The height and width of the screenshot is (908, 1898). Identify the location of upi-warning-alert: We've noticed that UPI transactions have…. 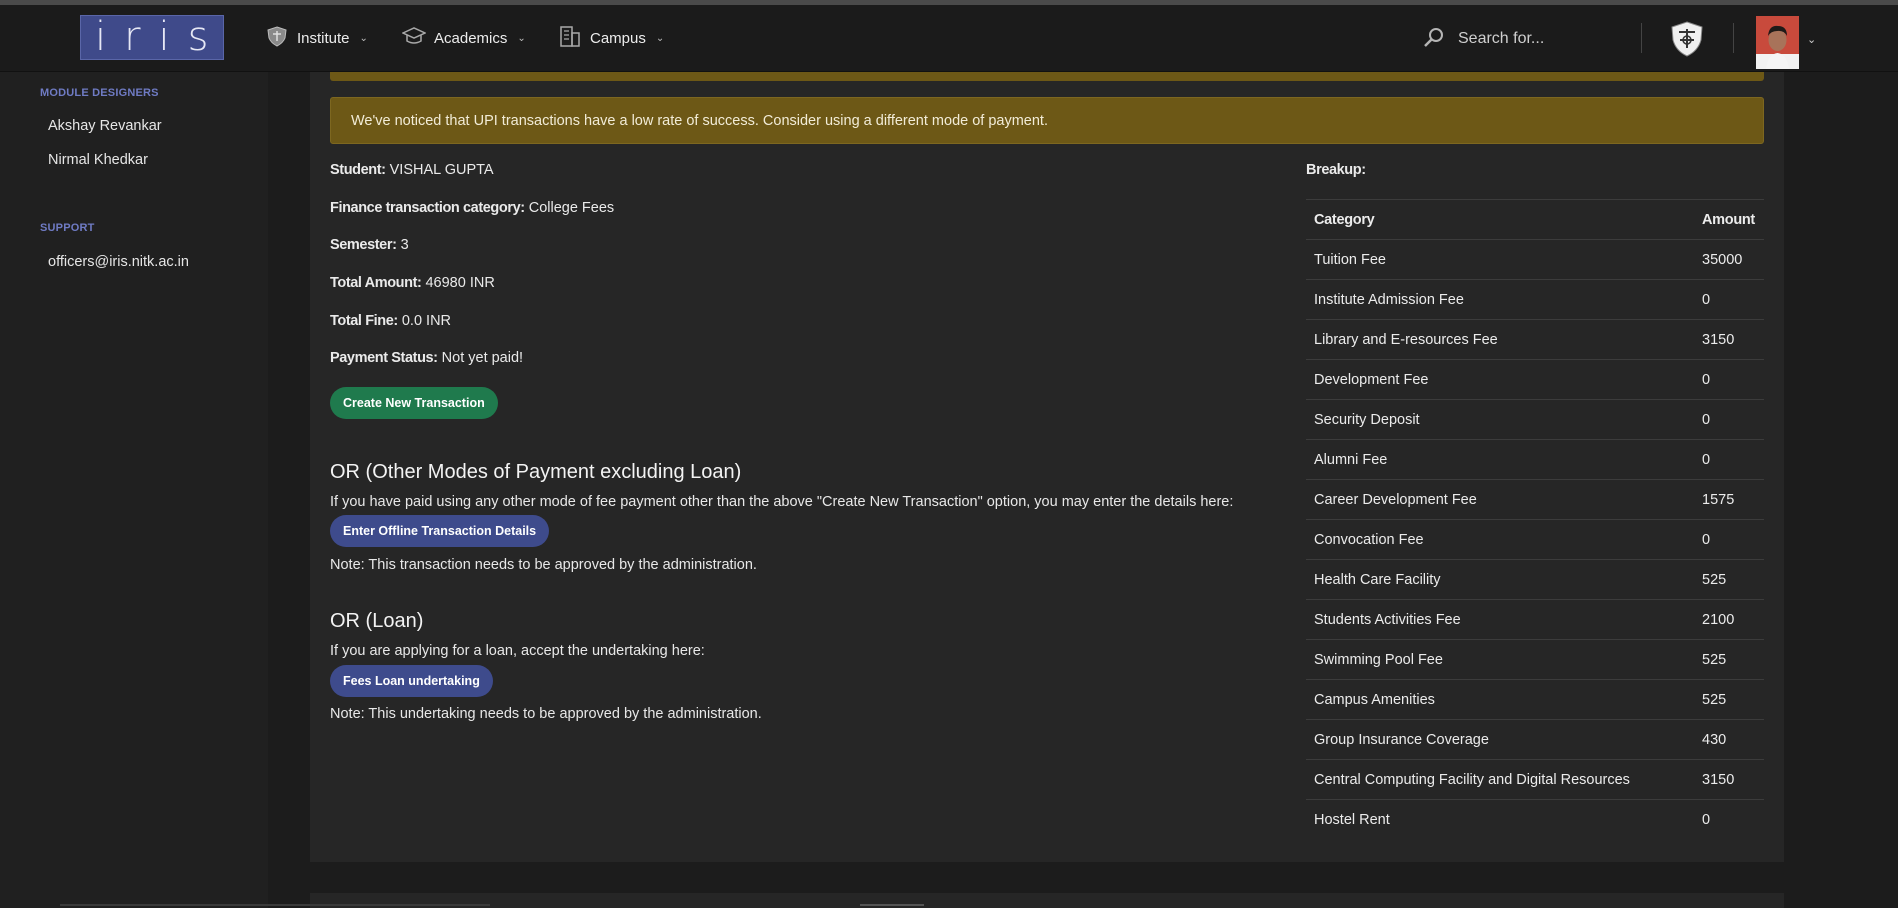
(1047, 120).